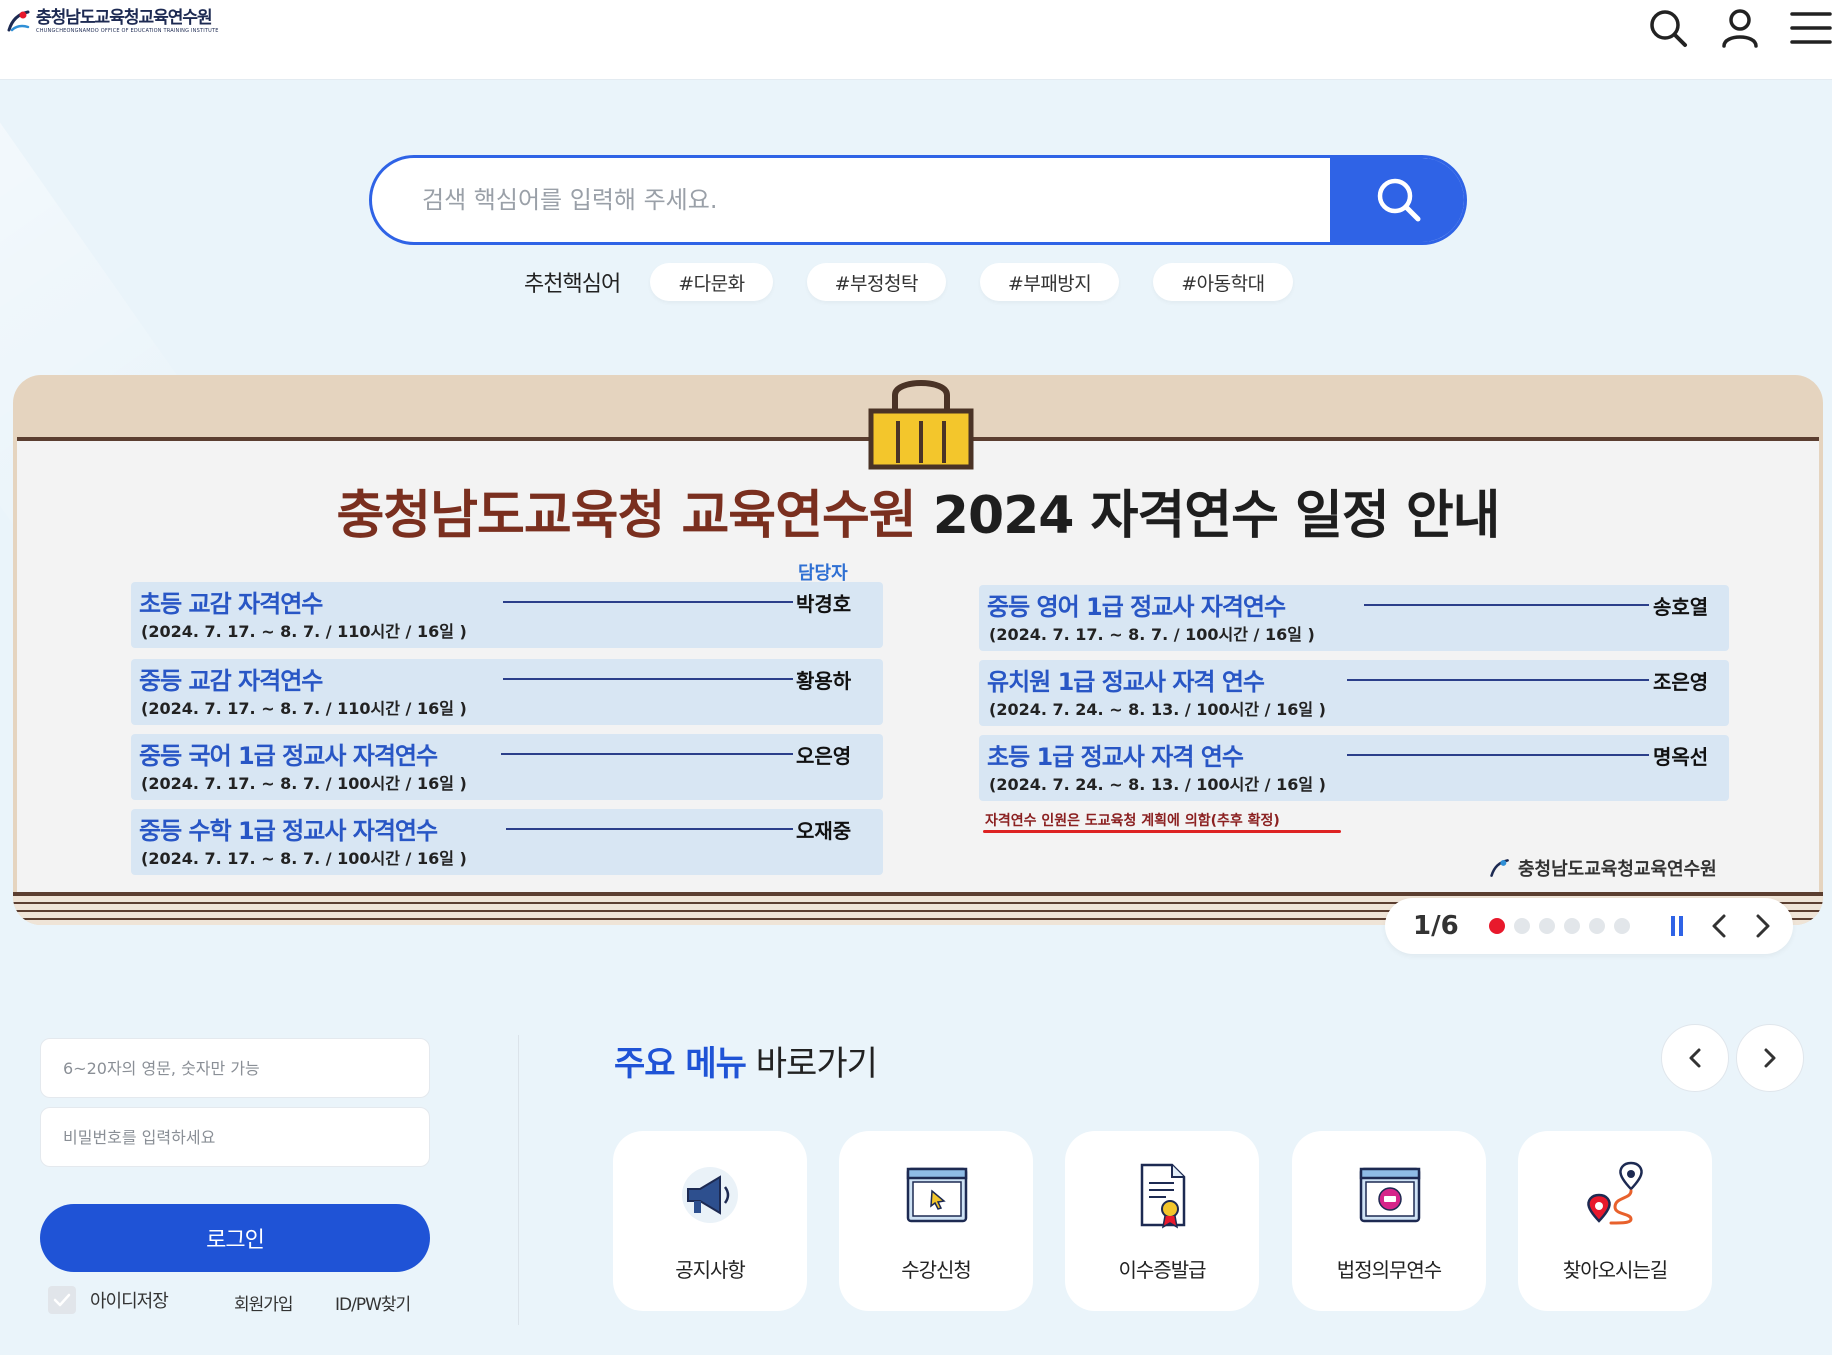  What do you see at coordinates (1223, 282) in the screenshot?
I see `keyword-chip: #아동학대` at bounding box center [1223, 282].